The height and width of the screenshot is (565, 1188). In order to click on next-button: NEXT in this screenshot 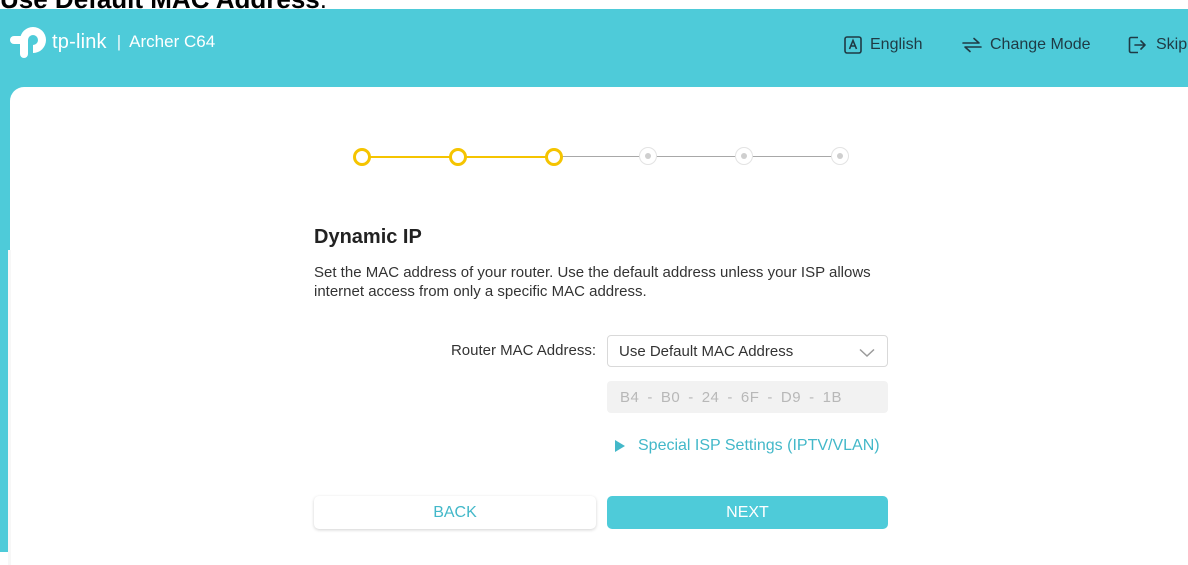, I will do `click(747, 512)`.